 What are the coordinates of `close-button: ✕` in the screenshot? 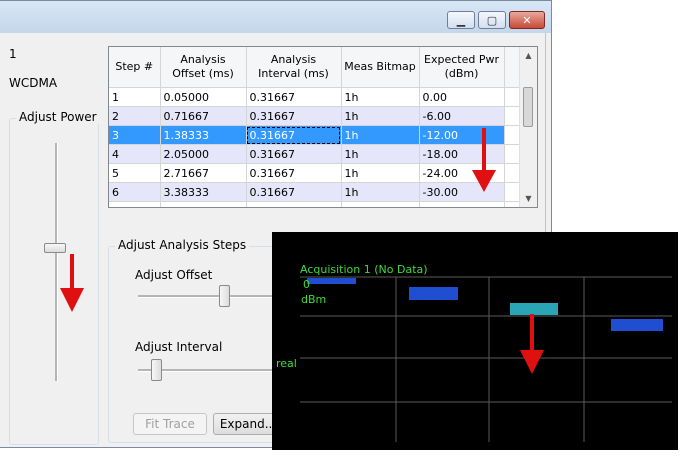 It's located at (527, 20).